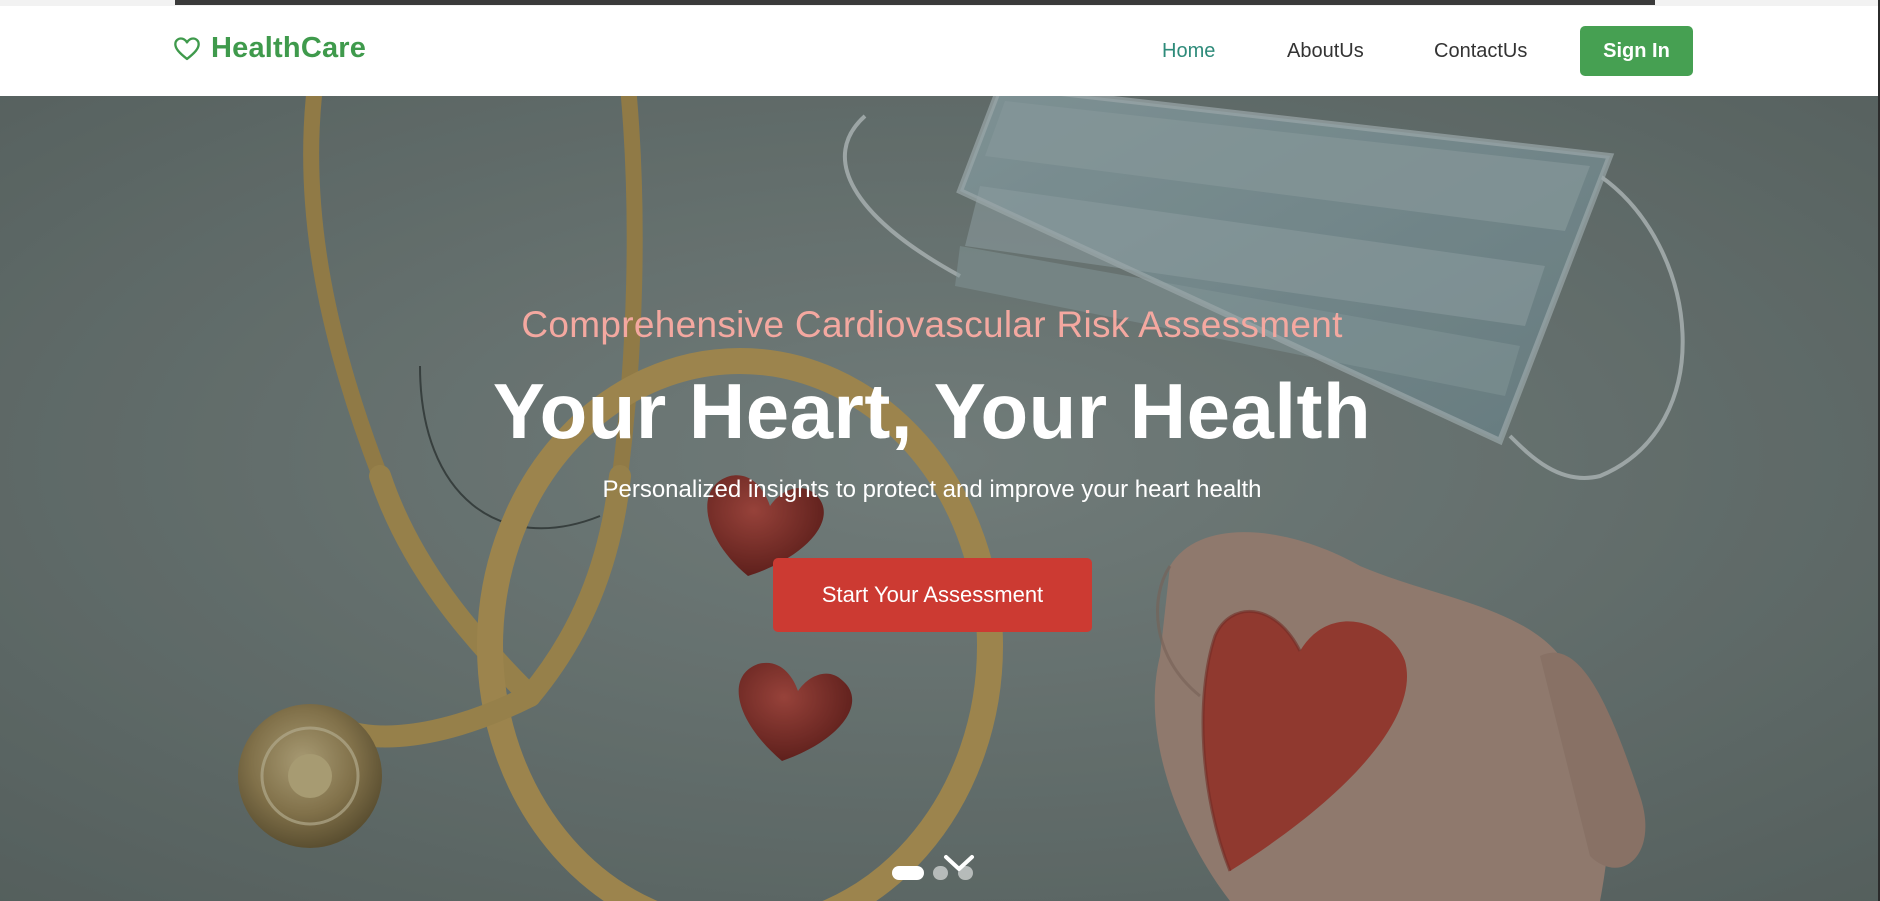  Describe the element at coordinates (915, 2) in the screenshot. I see `top-bar` at that location.